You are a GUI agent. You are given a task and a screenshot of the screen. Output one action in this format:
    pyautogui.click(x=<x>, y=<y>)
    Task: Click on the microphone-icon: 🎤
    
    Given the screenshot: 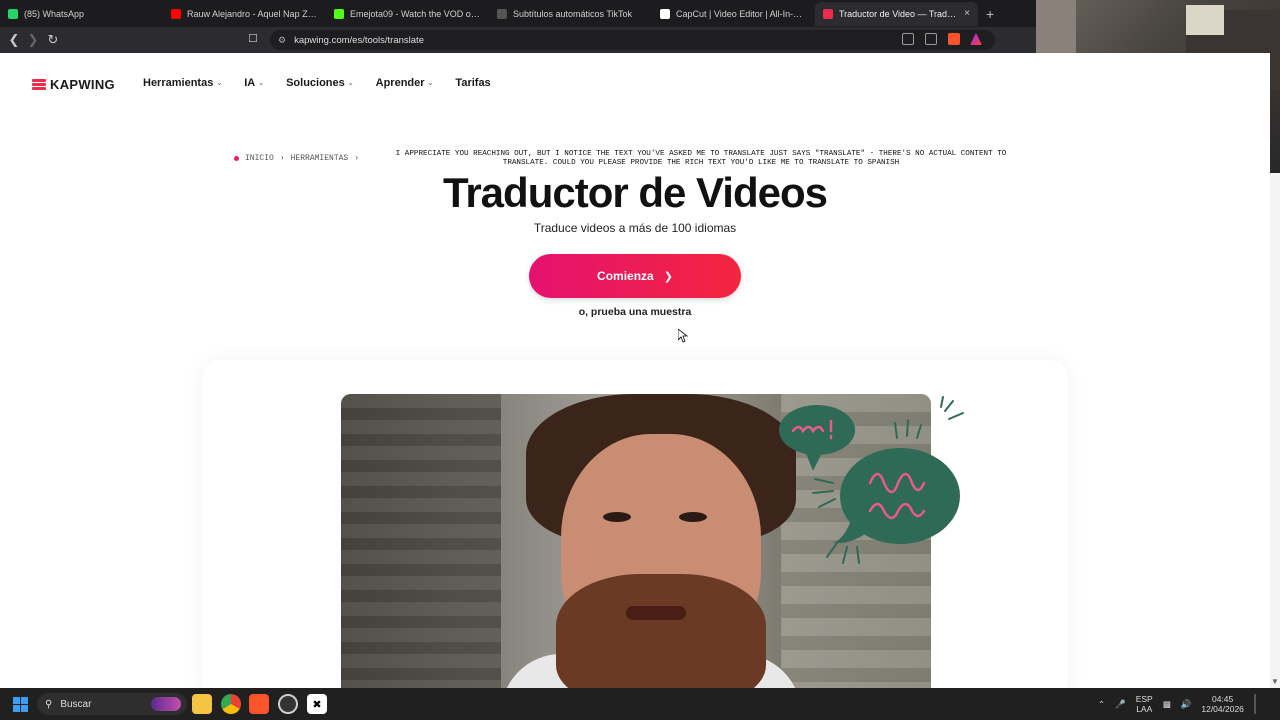 What is the action you would take?
    pyautogui.click(x=1120, y=704)
    